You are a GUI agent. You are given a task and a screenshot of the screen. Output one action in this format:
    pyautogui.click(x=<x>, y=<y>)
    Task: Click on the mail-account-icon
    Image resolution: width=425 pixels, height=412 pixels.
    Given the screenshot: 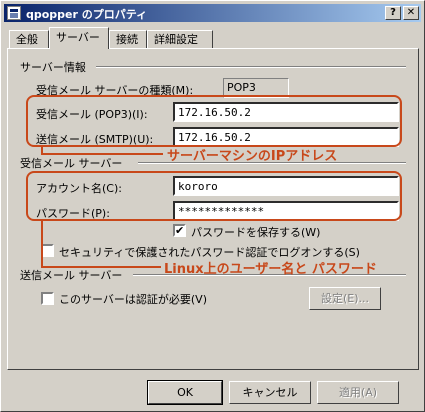 What is the action you would take?
    pyautogui.click(x=14, y=13)
    